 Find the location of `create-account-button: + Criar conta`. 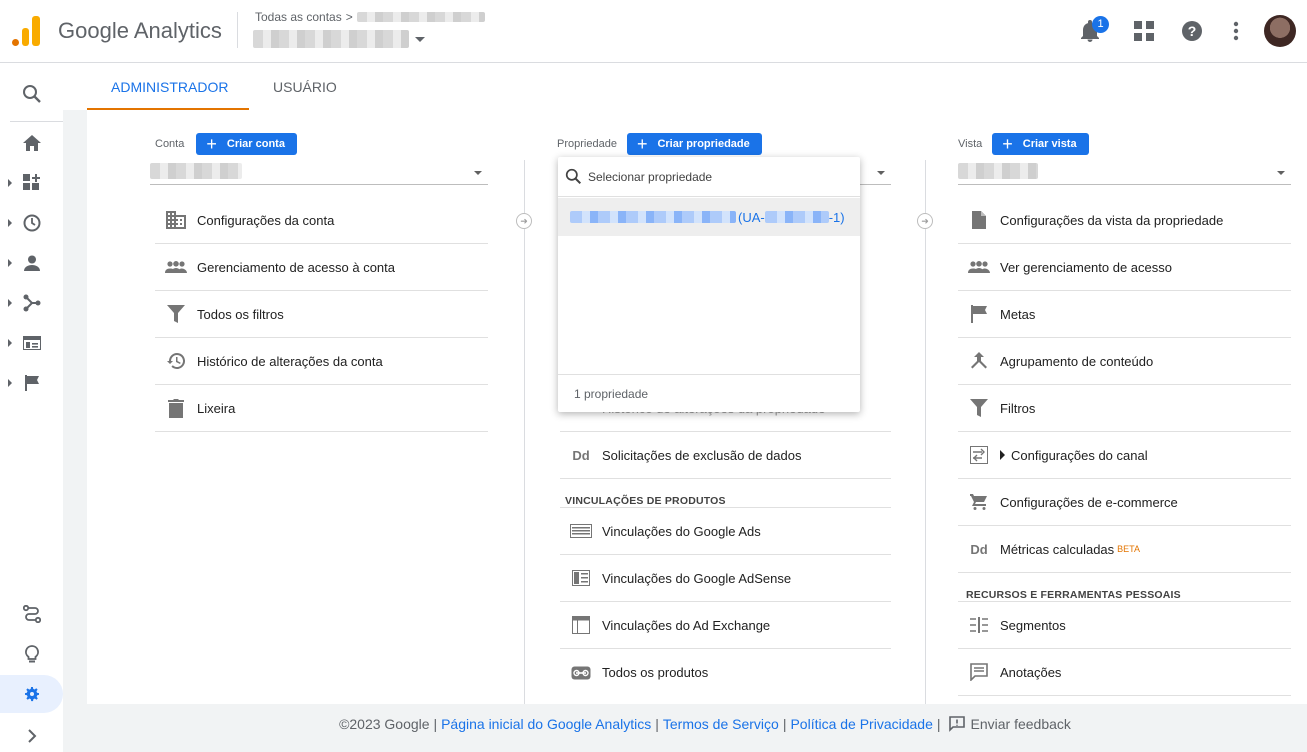

create-account-button: + Criar conta is located at coordinates (246, 144).